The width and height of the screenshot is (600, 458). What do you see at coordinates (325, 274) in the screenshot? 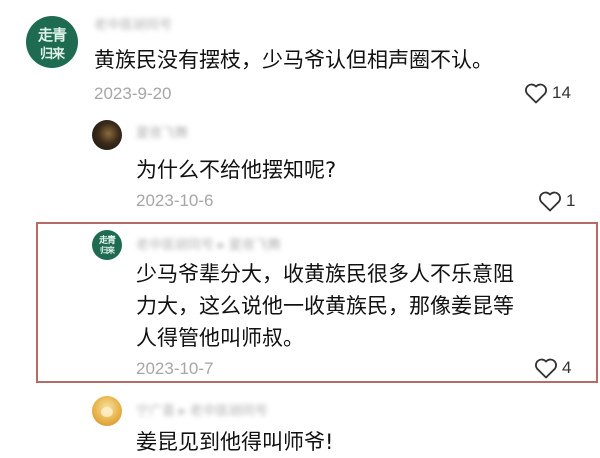
I see `comment-line: 少马爷辈分大，收黄族民很多人不乐意阻` at bounding box center [325, 274].